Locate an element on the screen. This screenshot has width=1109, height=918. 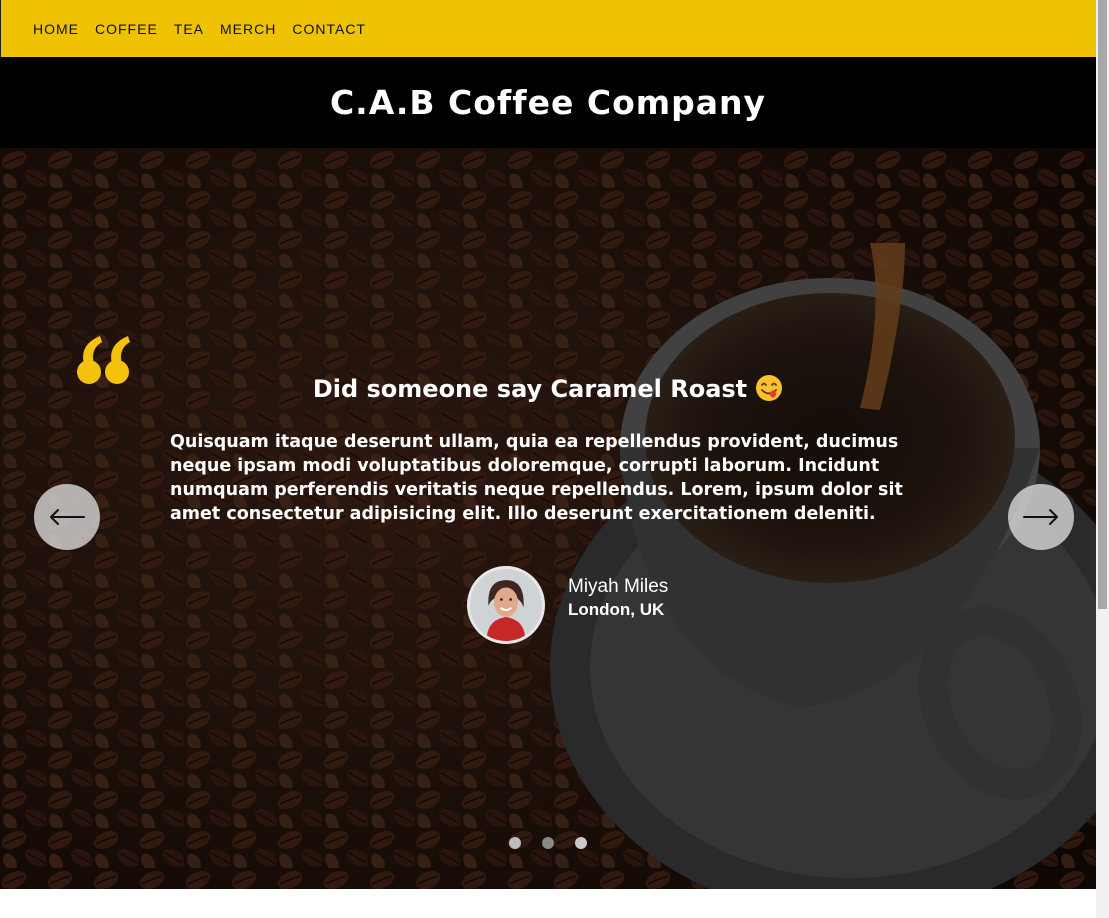
face-savoring-food-emoji is located at coordinates (769, 388).